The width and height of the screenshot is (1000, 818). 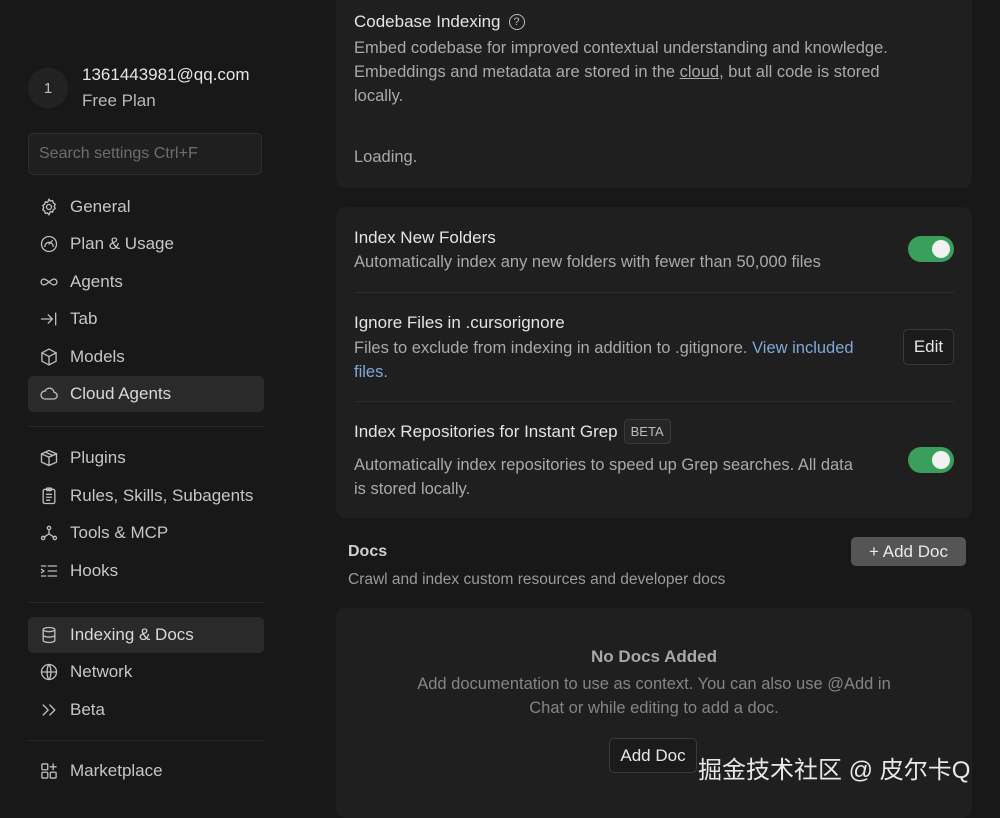 I want to click on user-plan: Free Plan, so click(x=119, y=100).